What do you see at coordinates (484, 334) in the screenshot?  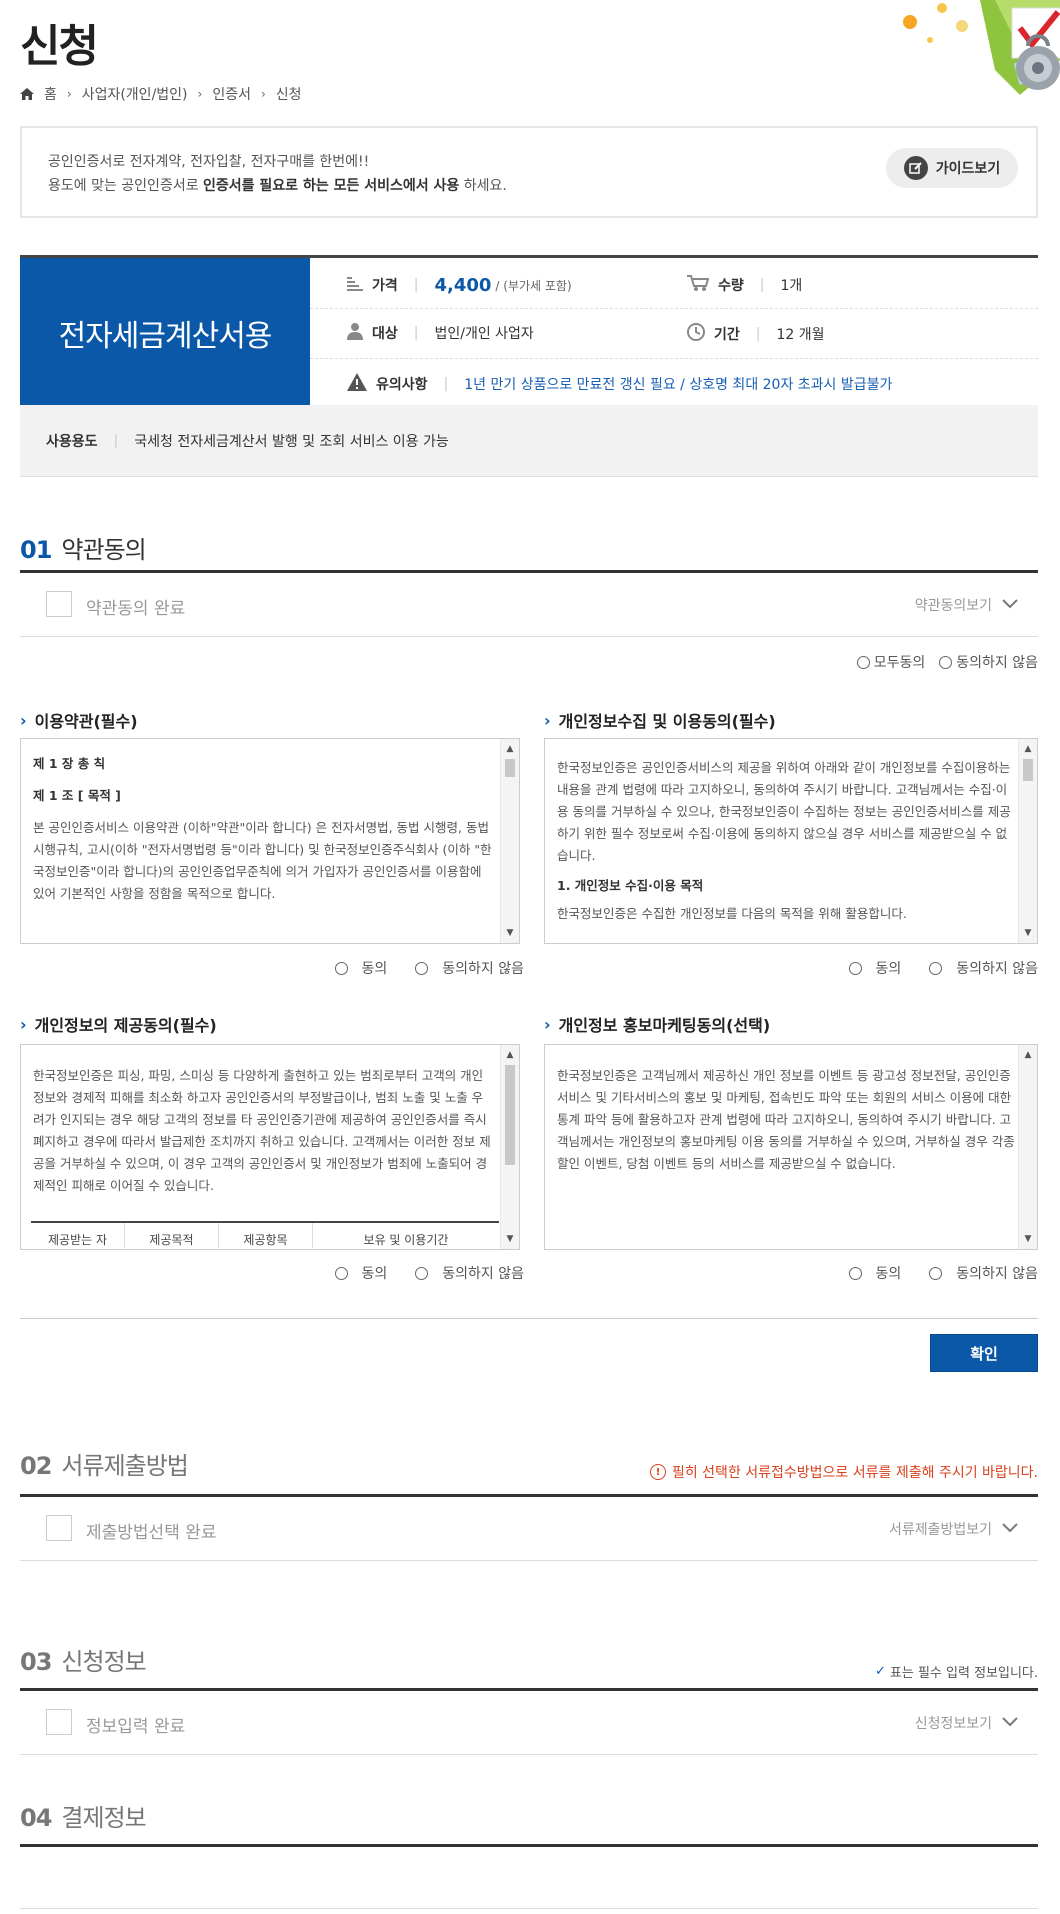 I see `target-value: 법인/개인 사업자` at bounding box center [484, 334].